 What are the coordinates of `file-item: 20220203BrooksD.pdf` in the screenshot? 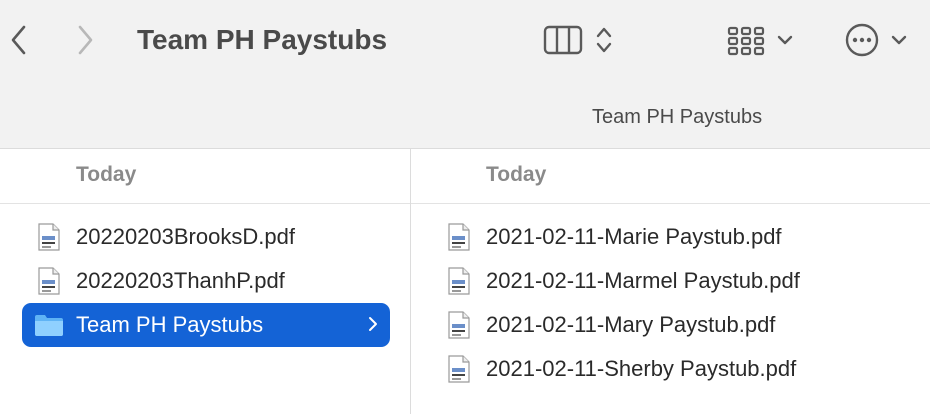 It's located at (206, 237).